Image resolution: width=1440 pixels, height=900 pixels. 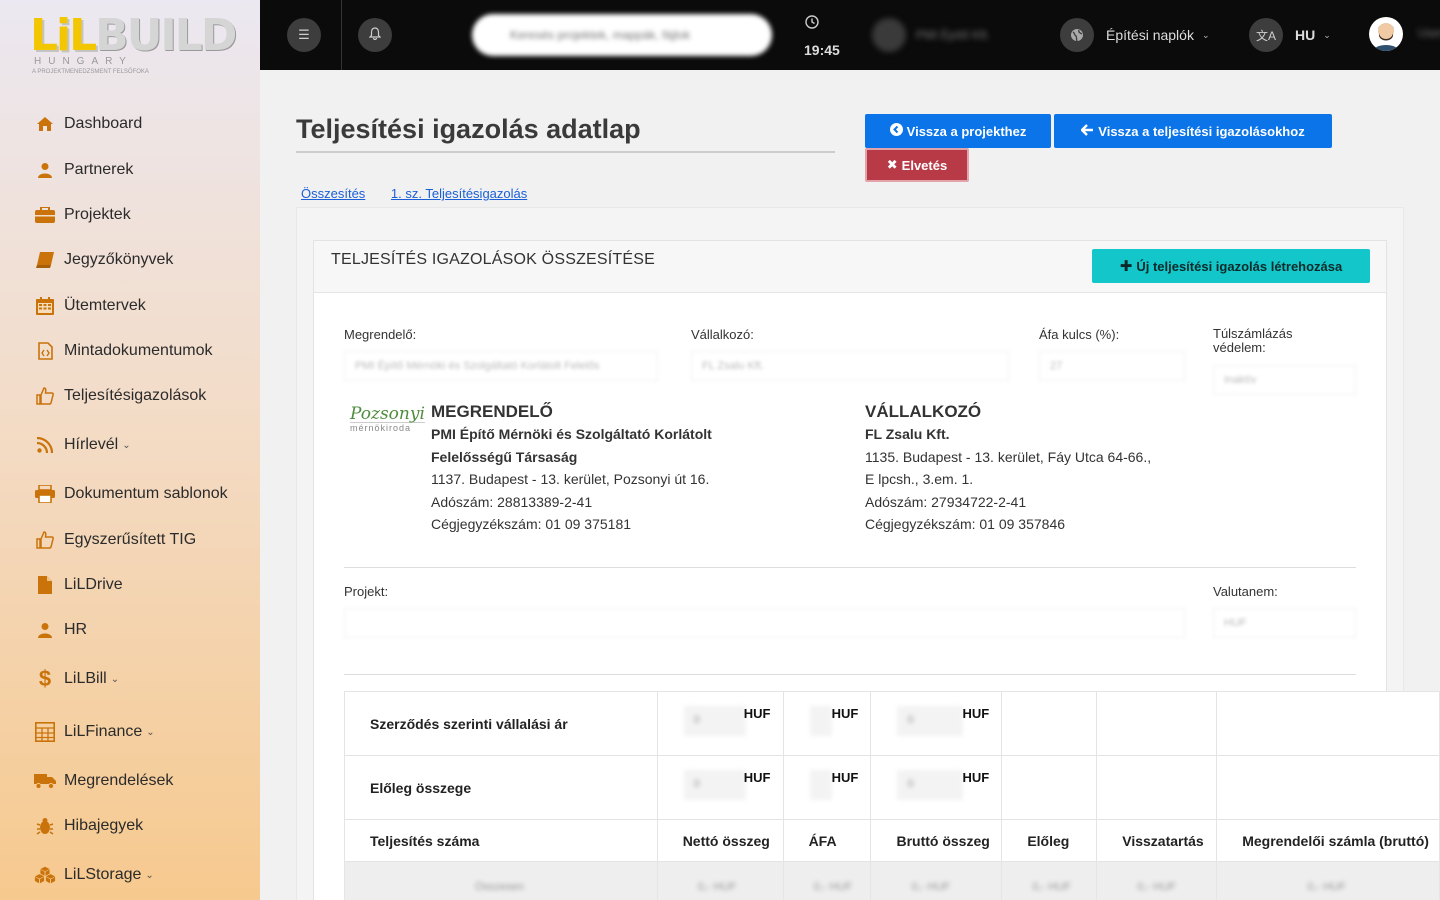 What do you see at coordinates (120, 396) in the screenshot?
I see `sidebar-item-teljesitesigazolasok: Teljesítésigazolások` at bounding box center [120, 396].